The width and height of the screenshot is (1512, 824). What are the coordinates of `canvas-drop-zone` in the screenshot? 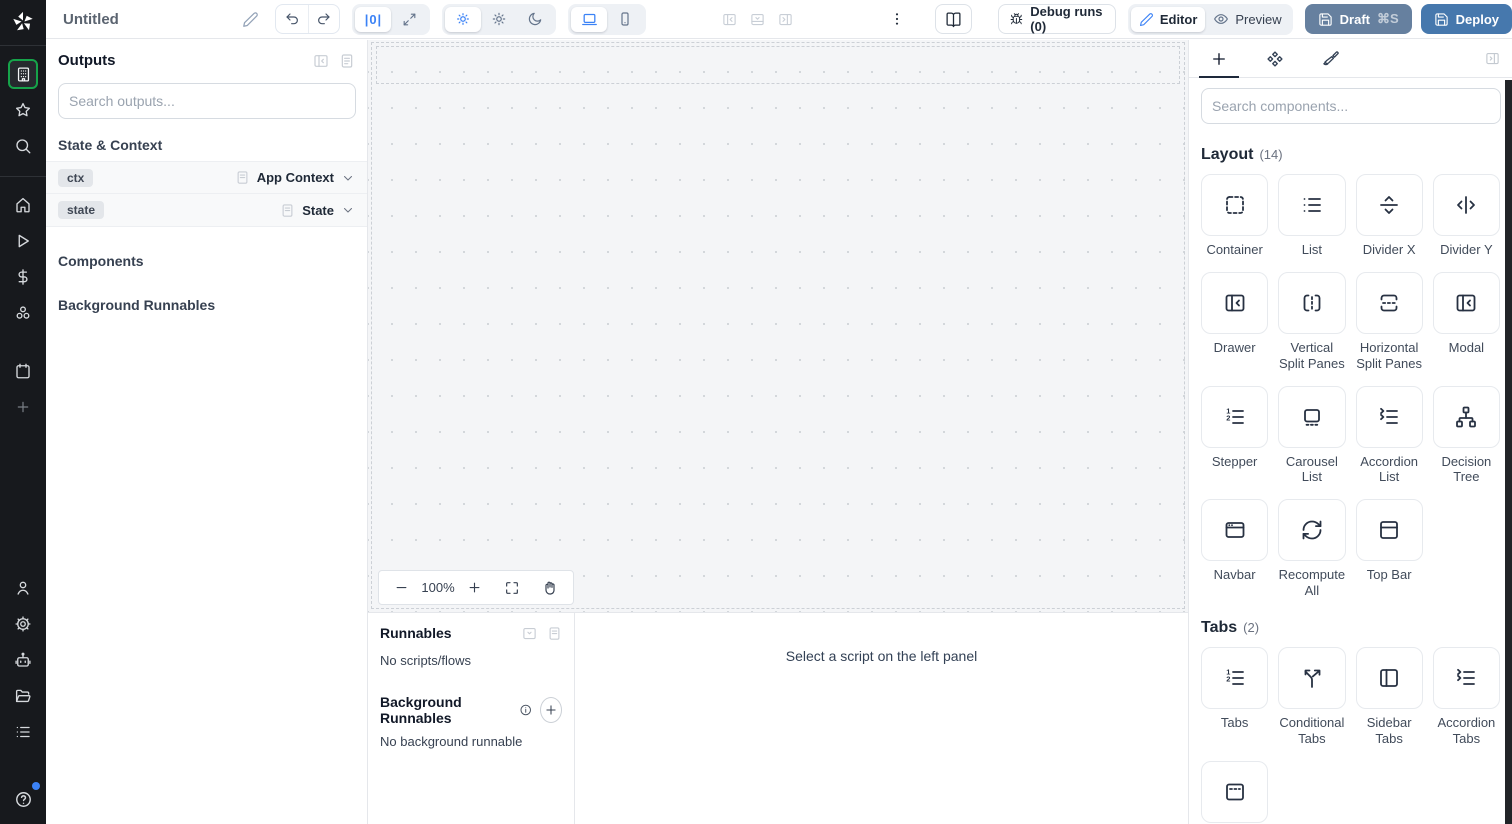 It's located at (778, 65).